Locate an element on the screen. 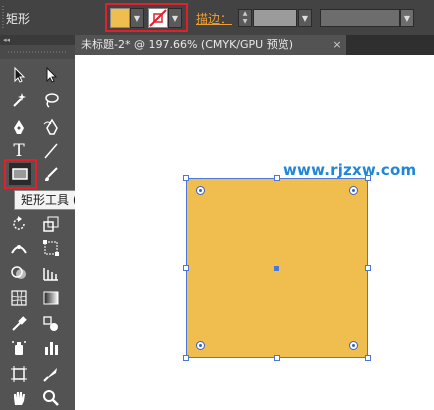  curvature-tool is located at coordinates (51, 127).